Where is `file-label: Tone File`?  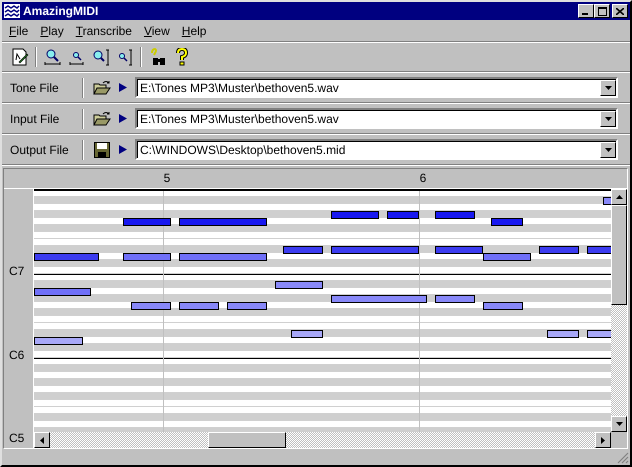 file-label: Tone File is located at coordinates (35, 87).